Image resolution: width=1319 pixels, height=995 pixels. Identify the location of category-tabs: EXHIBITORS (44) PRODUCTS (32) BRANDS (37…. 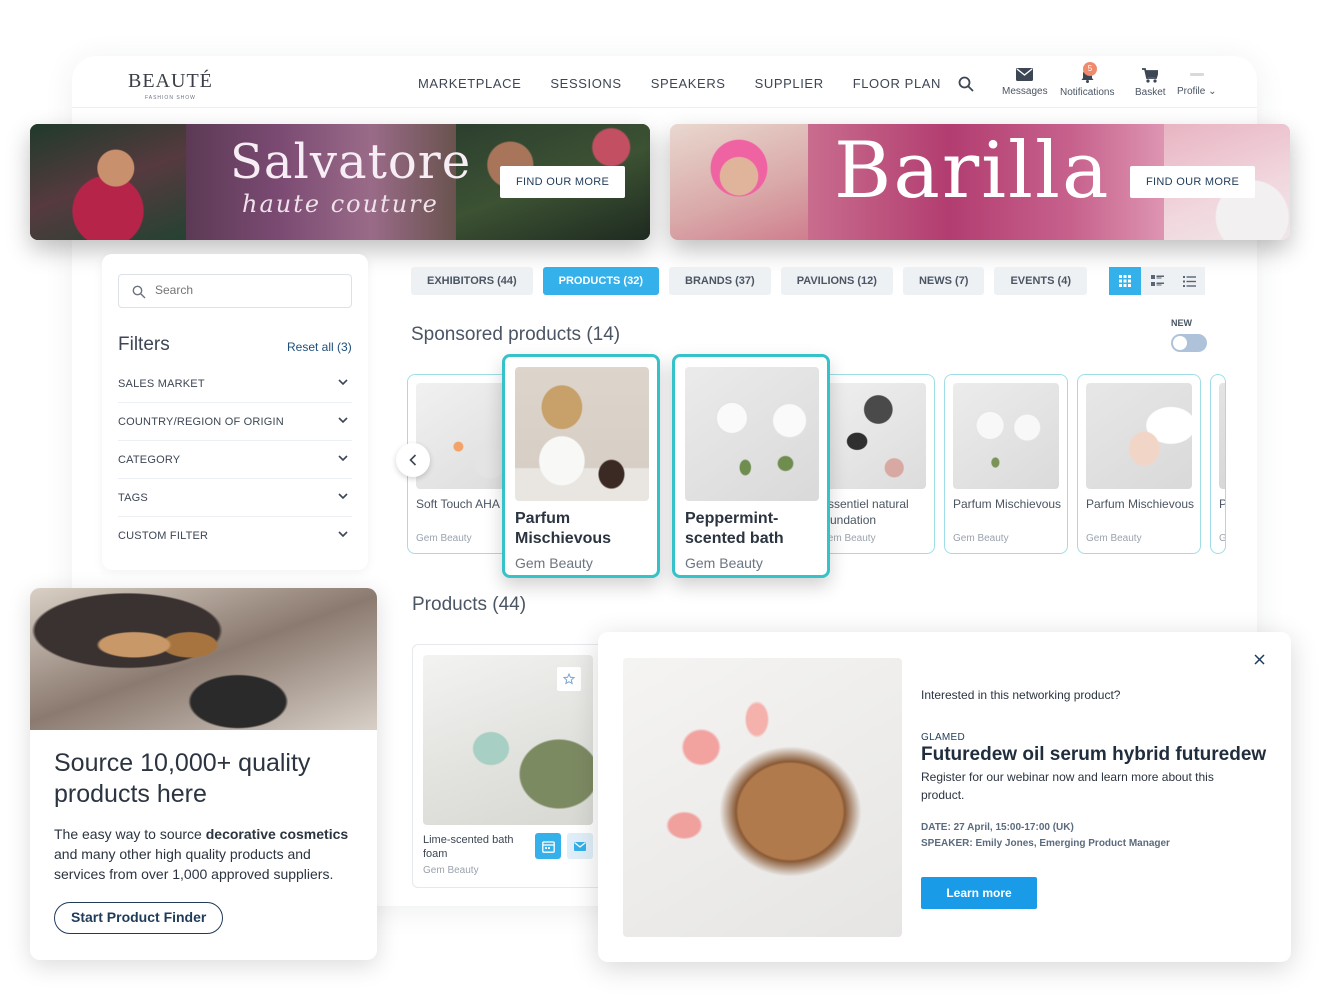
(749, 281).